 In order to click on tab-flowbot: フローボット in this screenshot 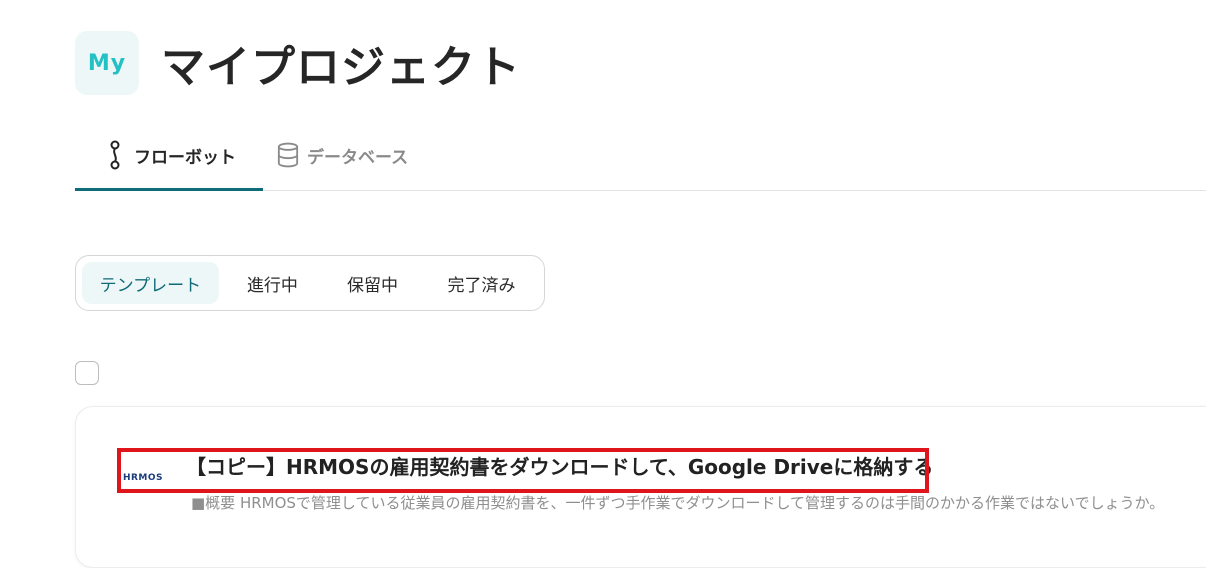, I will do `click(169, 156)`.